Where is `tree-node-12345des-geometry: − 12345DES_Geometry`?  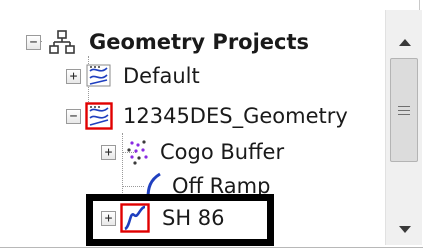 tree-node-12345des-geometry: − 12345DES_Geometry is located at coordinates (207, 116).